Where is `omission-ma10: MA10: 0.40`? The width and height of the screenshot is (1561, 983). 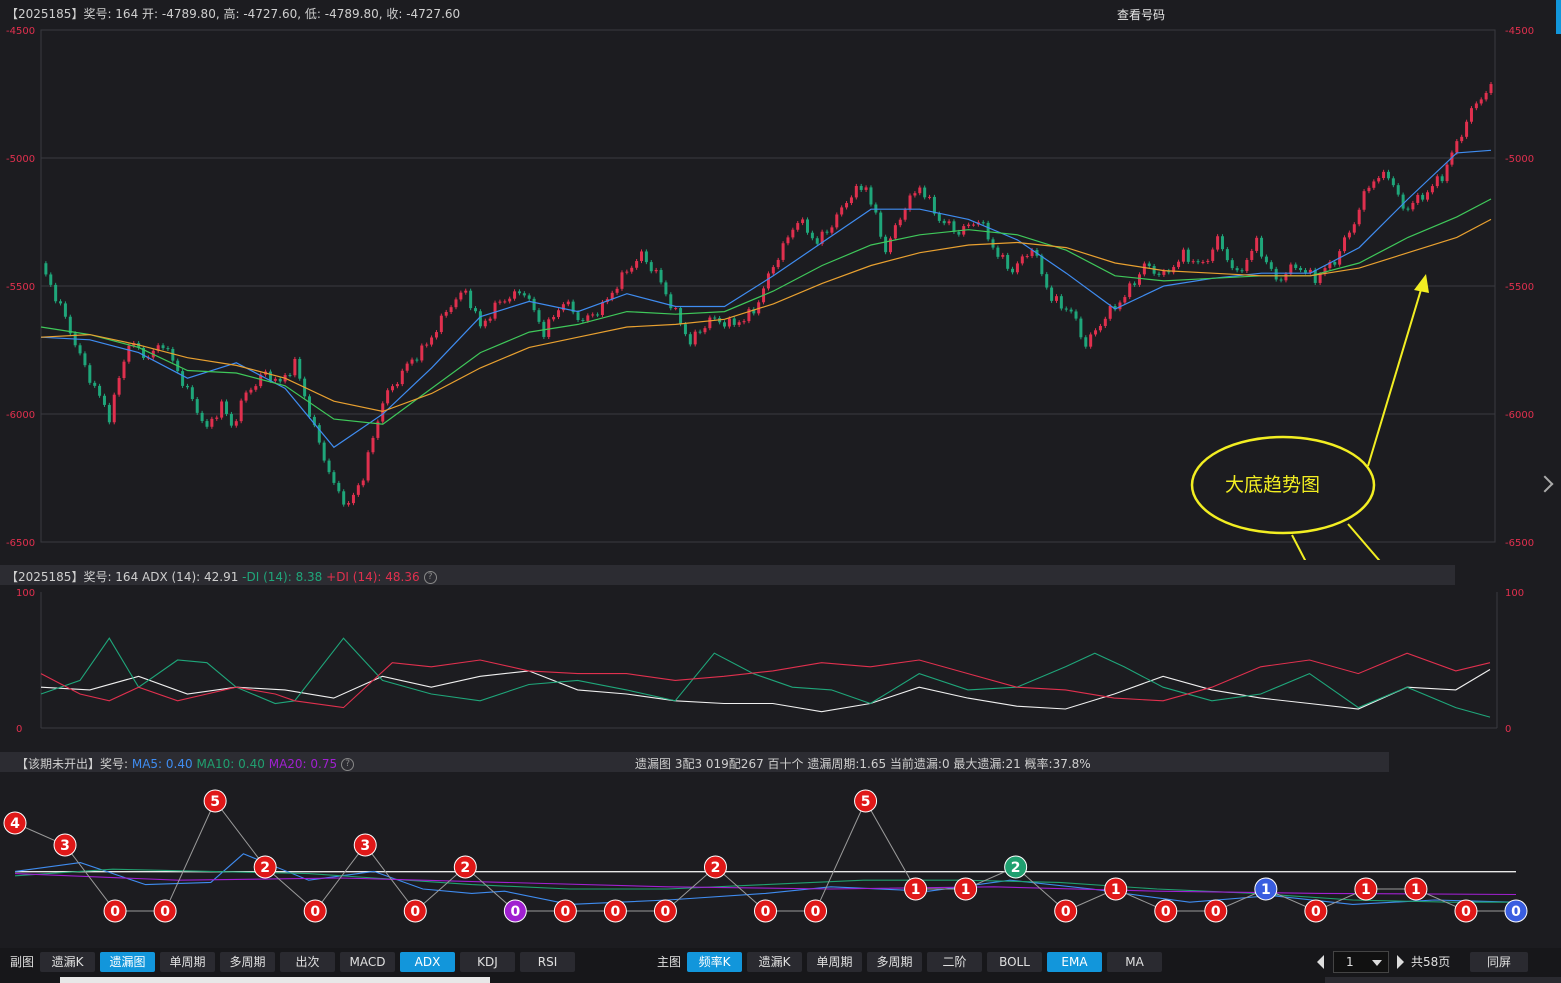
omission-ma10: MA10: 0.40 is located at coordinates (230, 764).